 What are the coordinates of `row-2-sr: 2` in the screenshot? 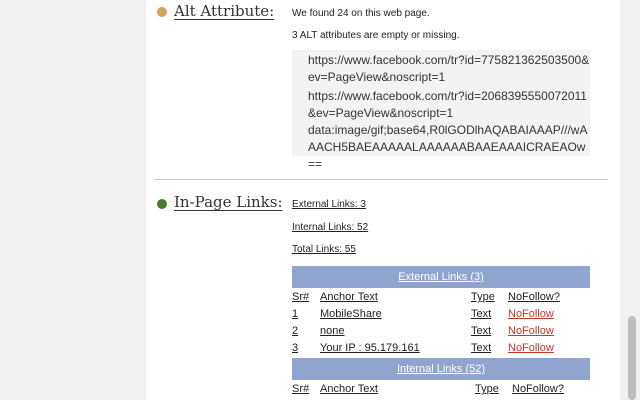 It's located at (295, 331).